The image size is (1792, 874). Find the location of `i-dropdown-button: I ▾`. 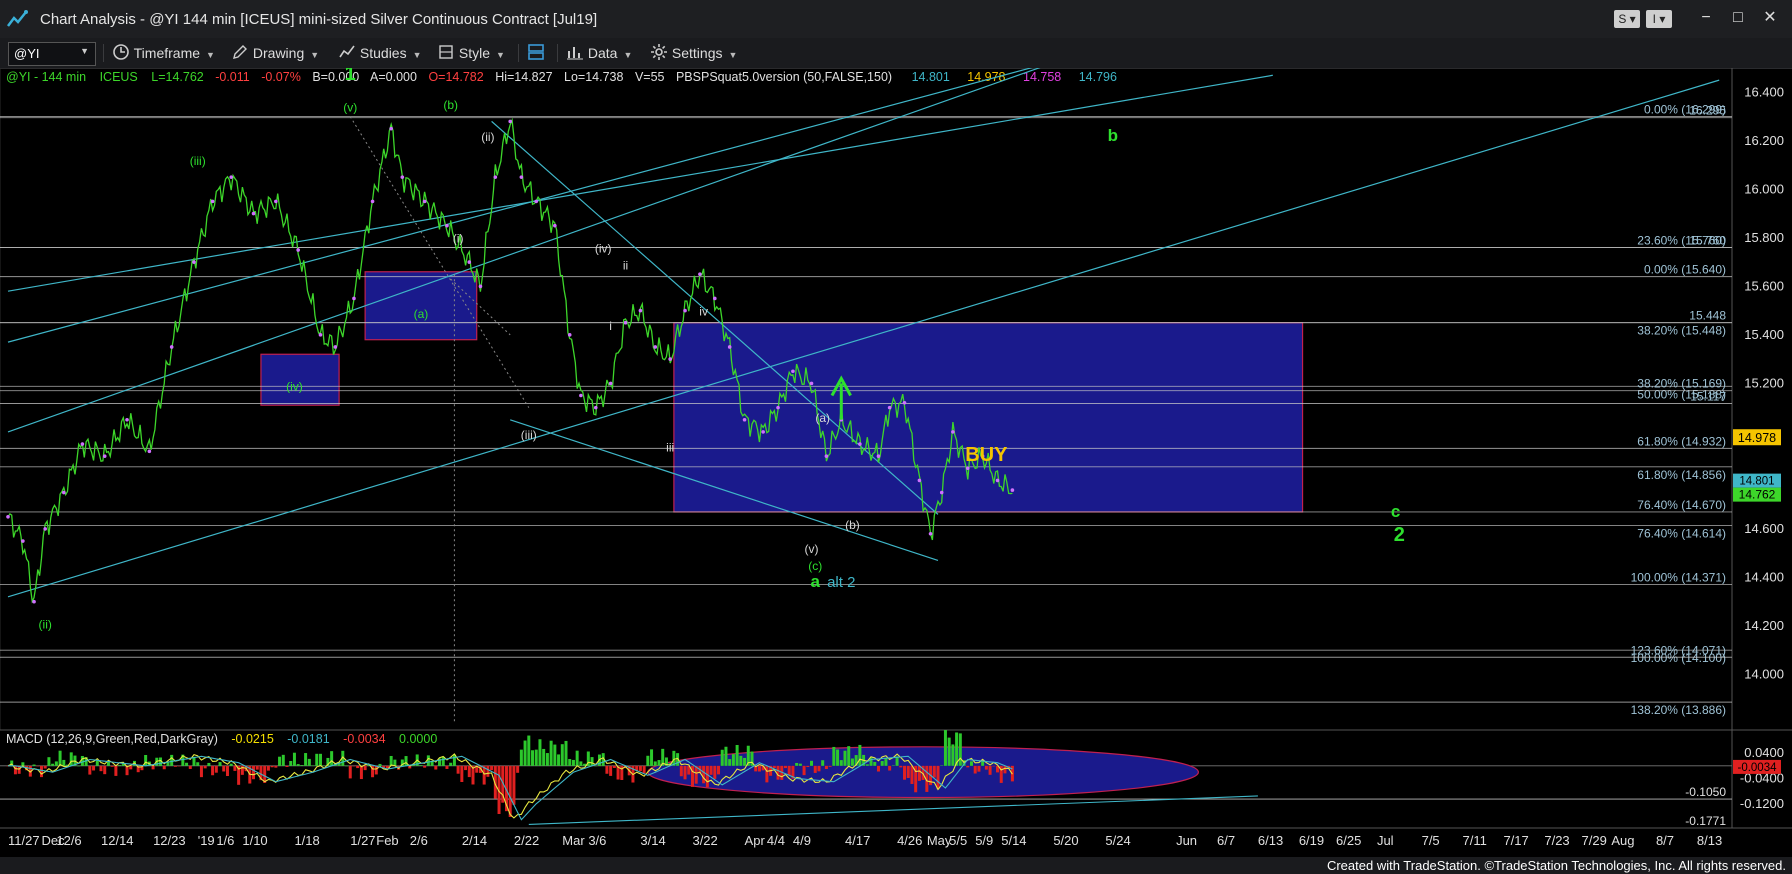

i-dropdown-button: I ▾ is located at coordinates (1659, 19).